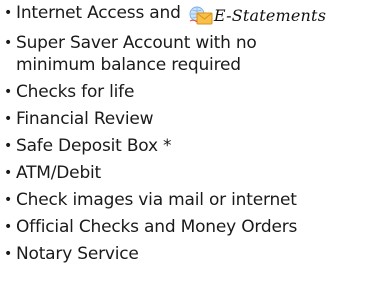 The width and height of the screenshot is (391, 302). I want to click on benefit-text: Financial Review, so click(85, 119).